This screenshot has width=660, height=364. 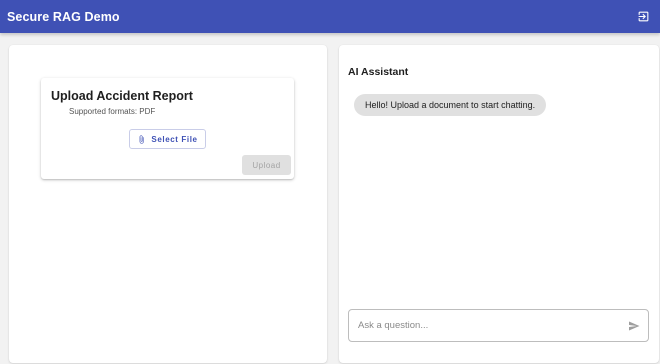 I want to click on upload-title: Upload Accident Report, so click(x=122, y=96).